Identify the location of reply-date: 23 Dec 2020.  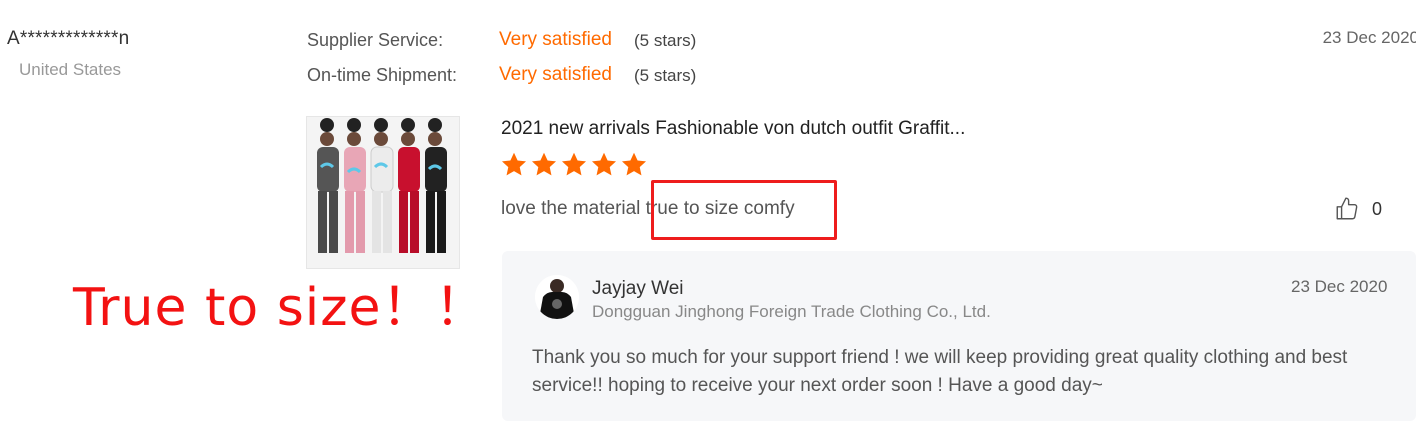
(1339, 286).